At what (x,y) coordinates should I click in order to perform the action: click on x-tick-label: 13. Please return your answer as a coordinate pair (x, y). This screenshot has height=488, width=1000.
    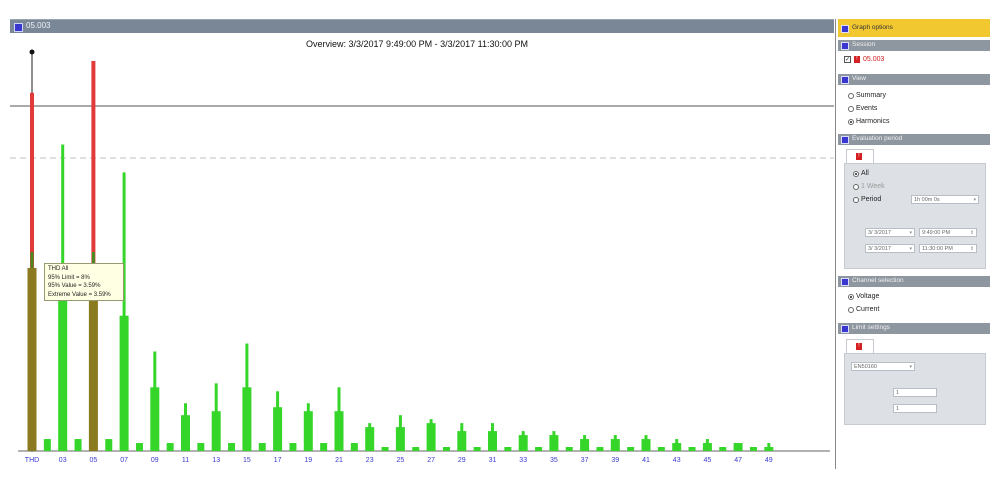
    Looking at the image, I should click on (216, 460).